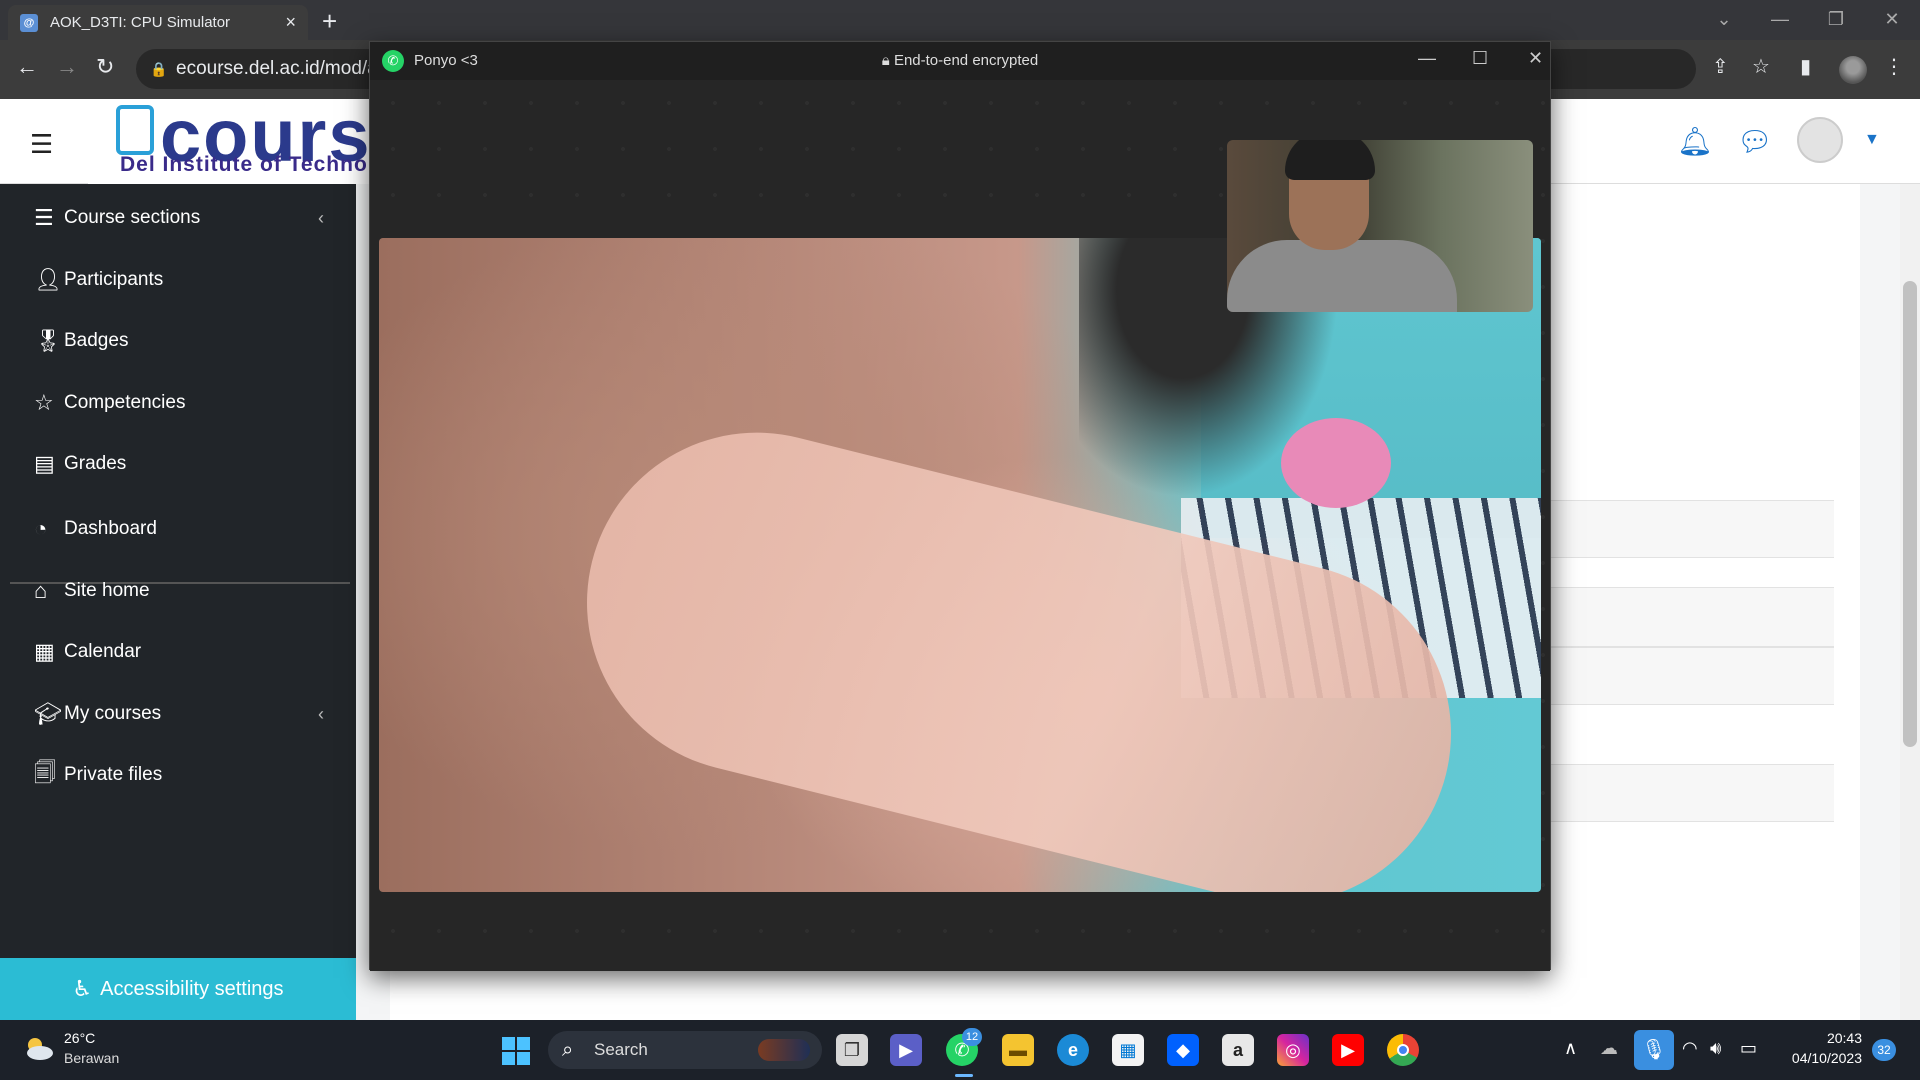 The height and width of the screenshot is (1080, 1920). I want to click on tab-close-icon: ×, so click(290, 22).